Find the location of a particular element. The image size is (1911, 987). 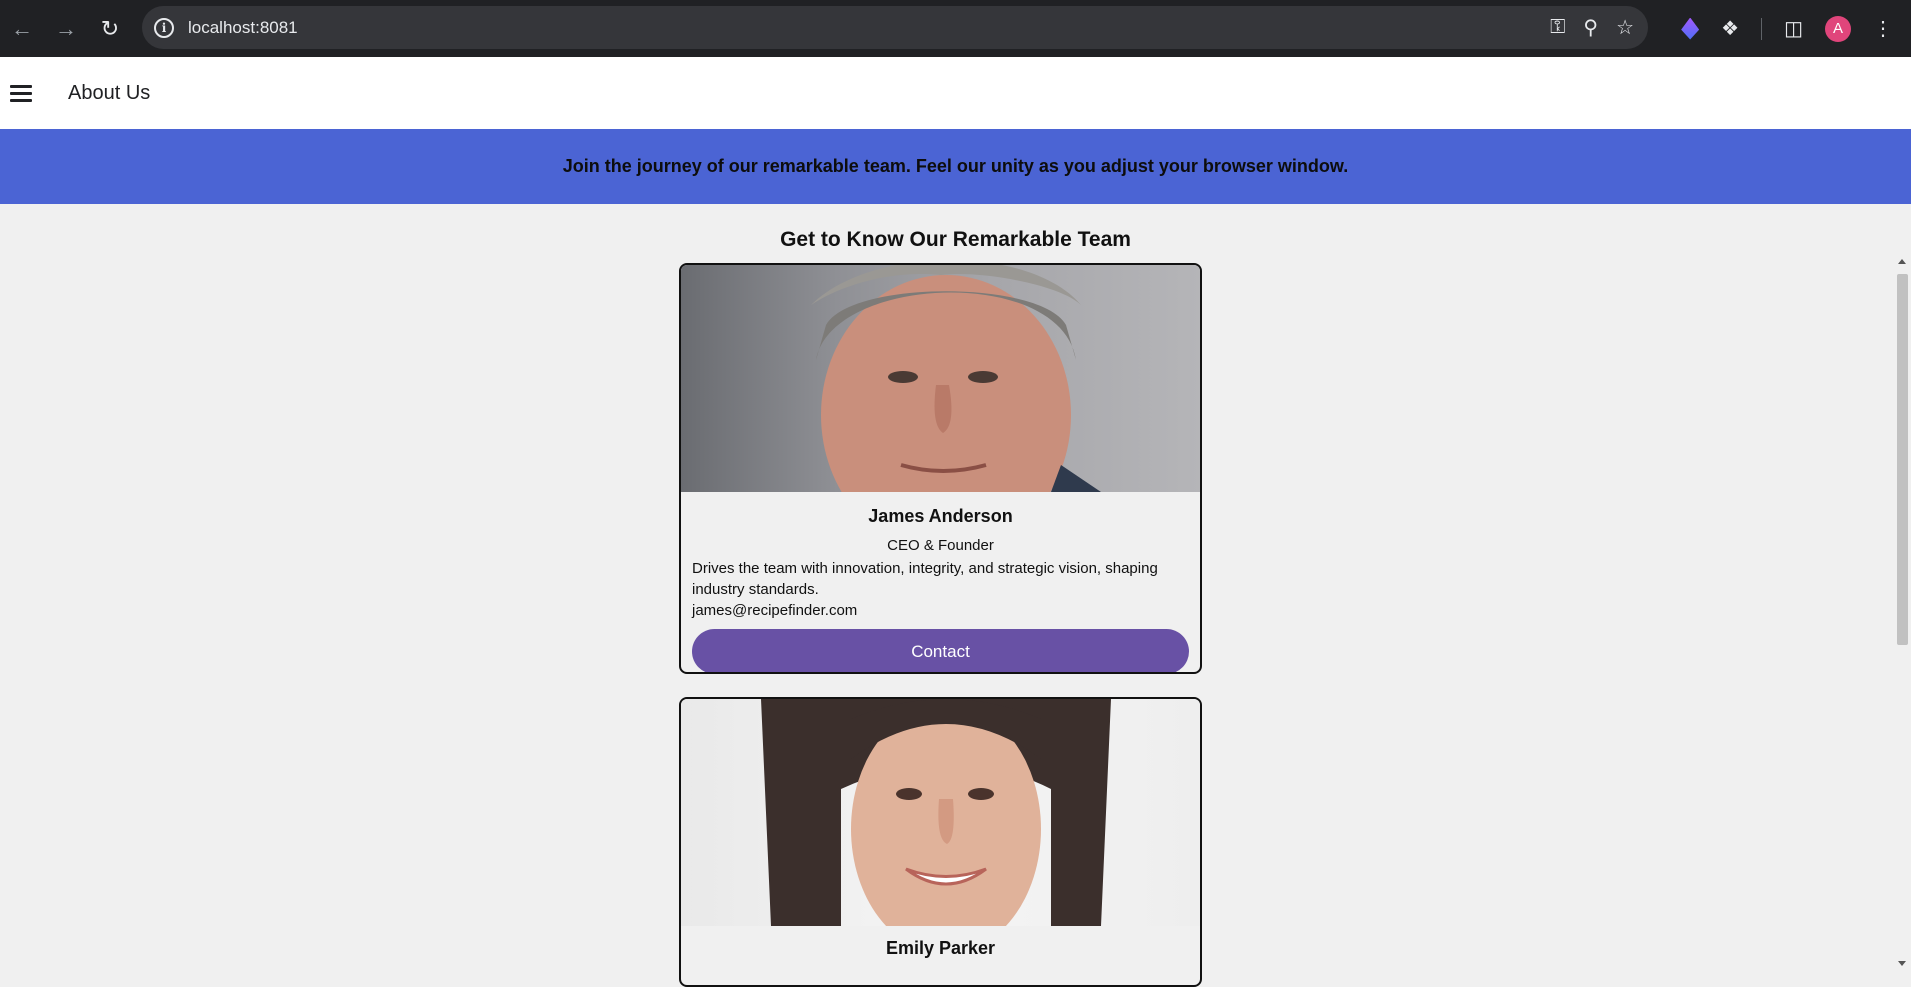

page-title: About Us is located at coordinates (109, 92).